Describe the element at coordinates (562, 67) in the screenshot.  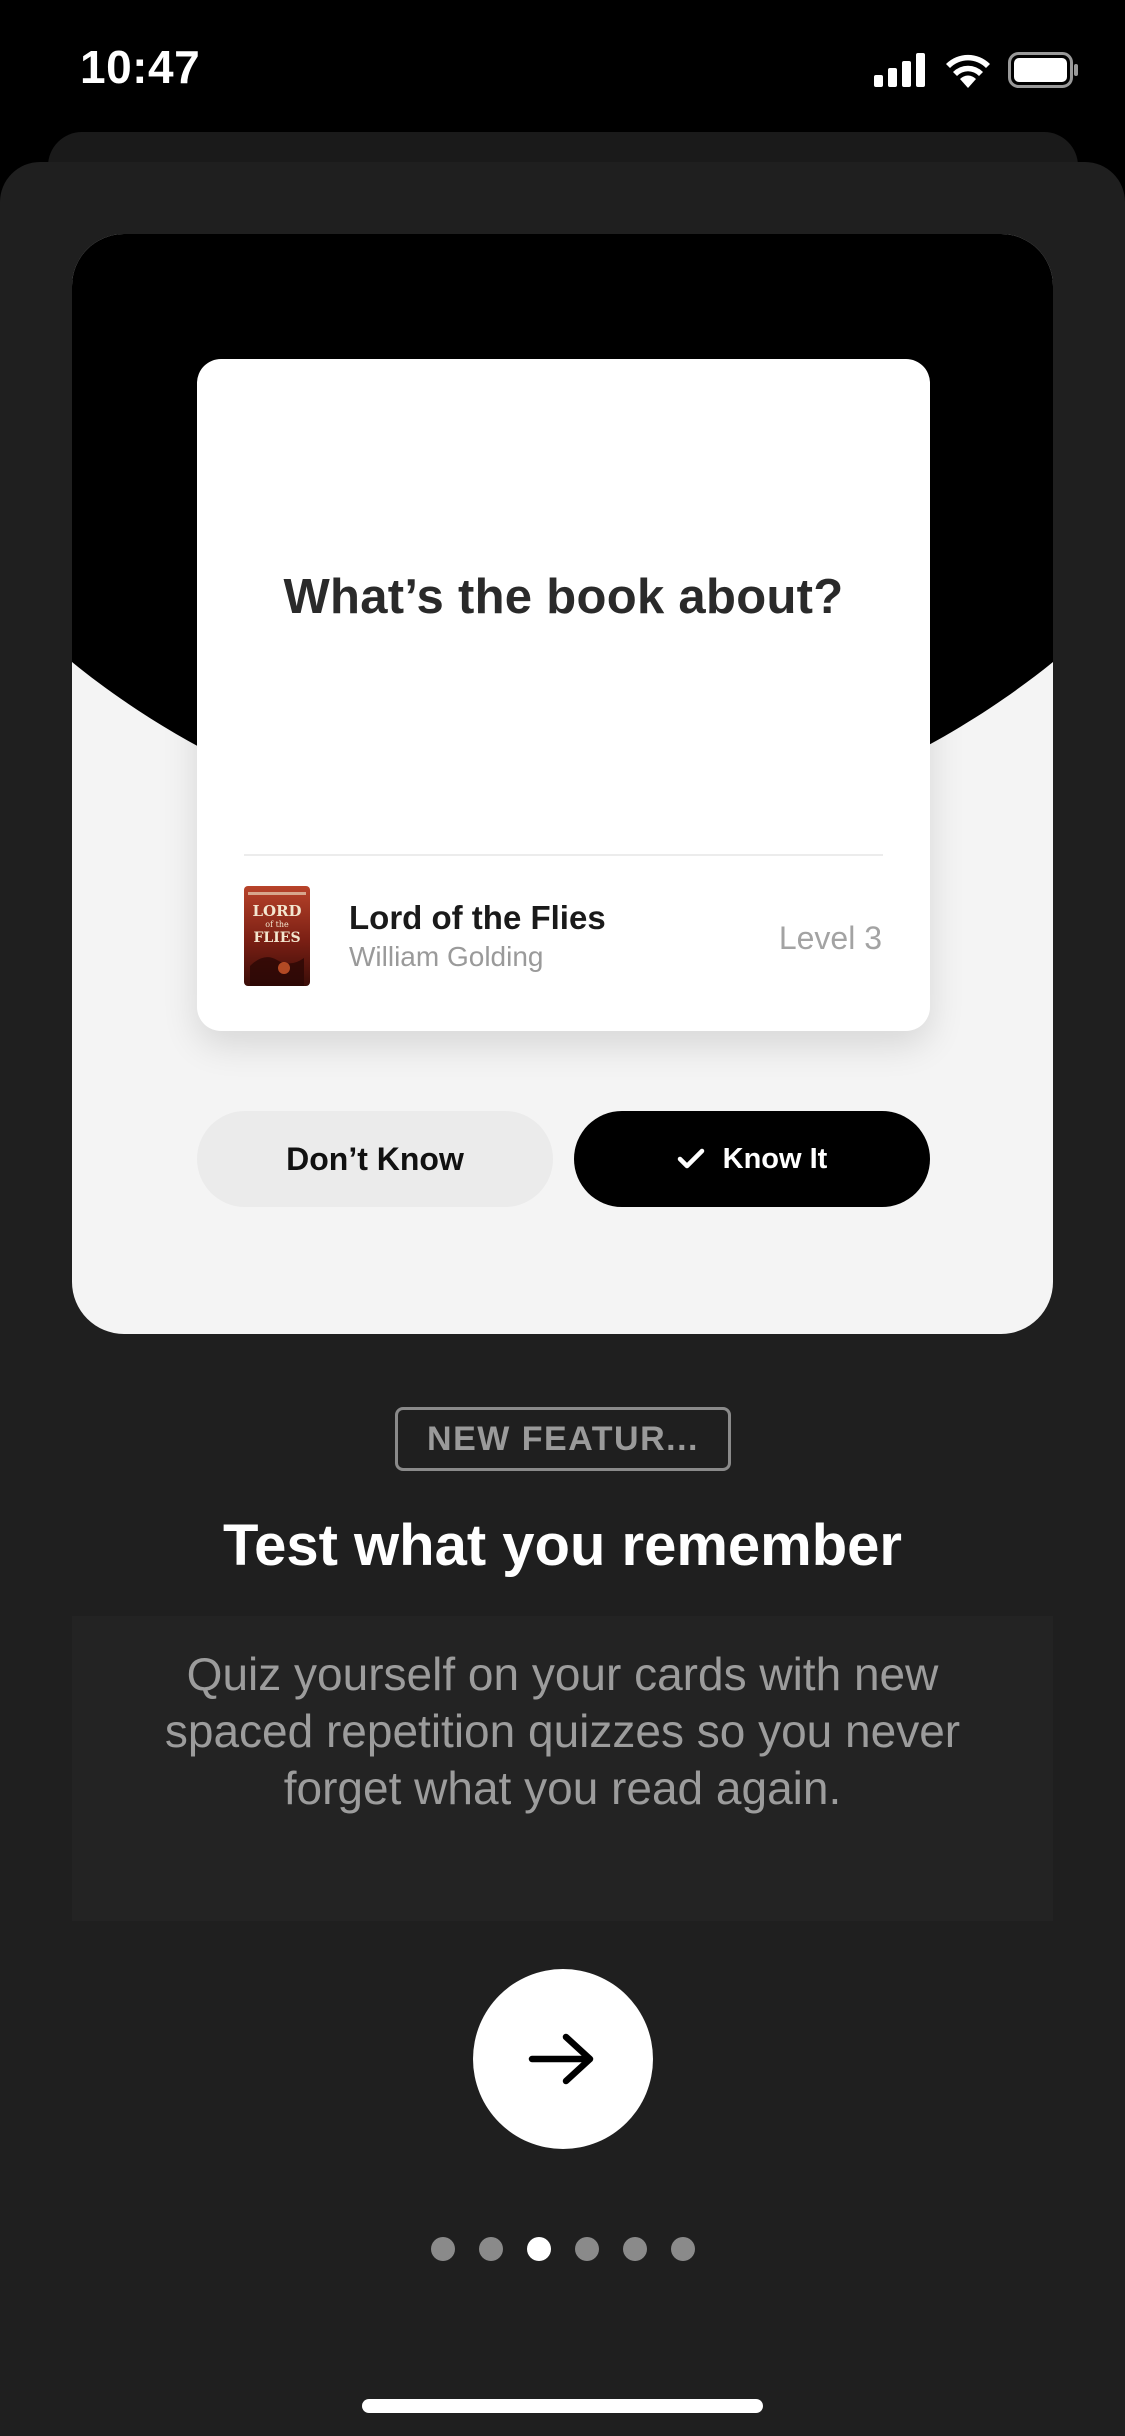
I see `status-bar: 10:47` at that location.